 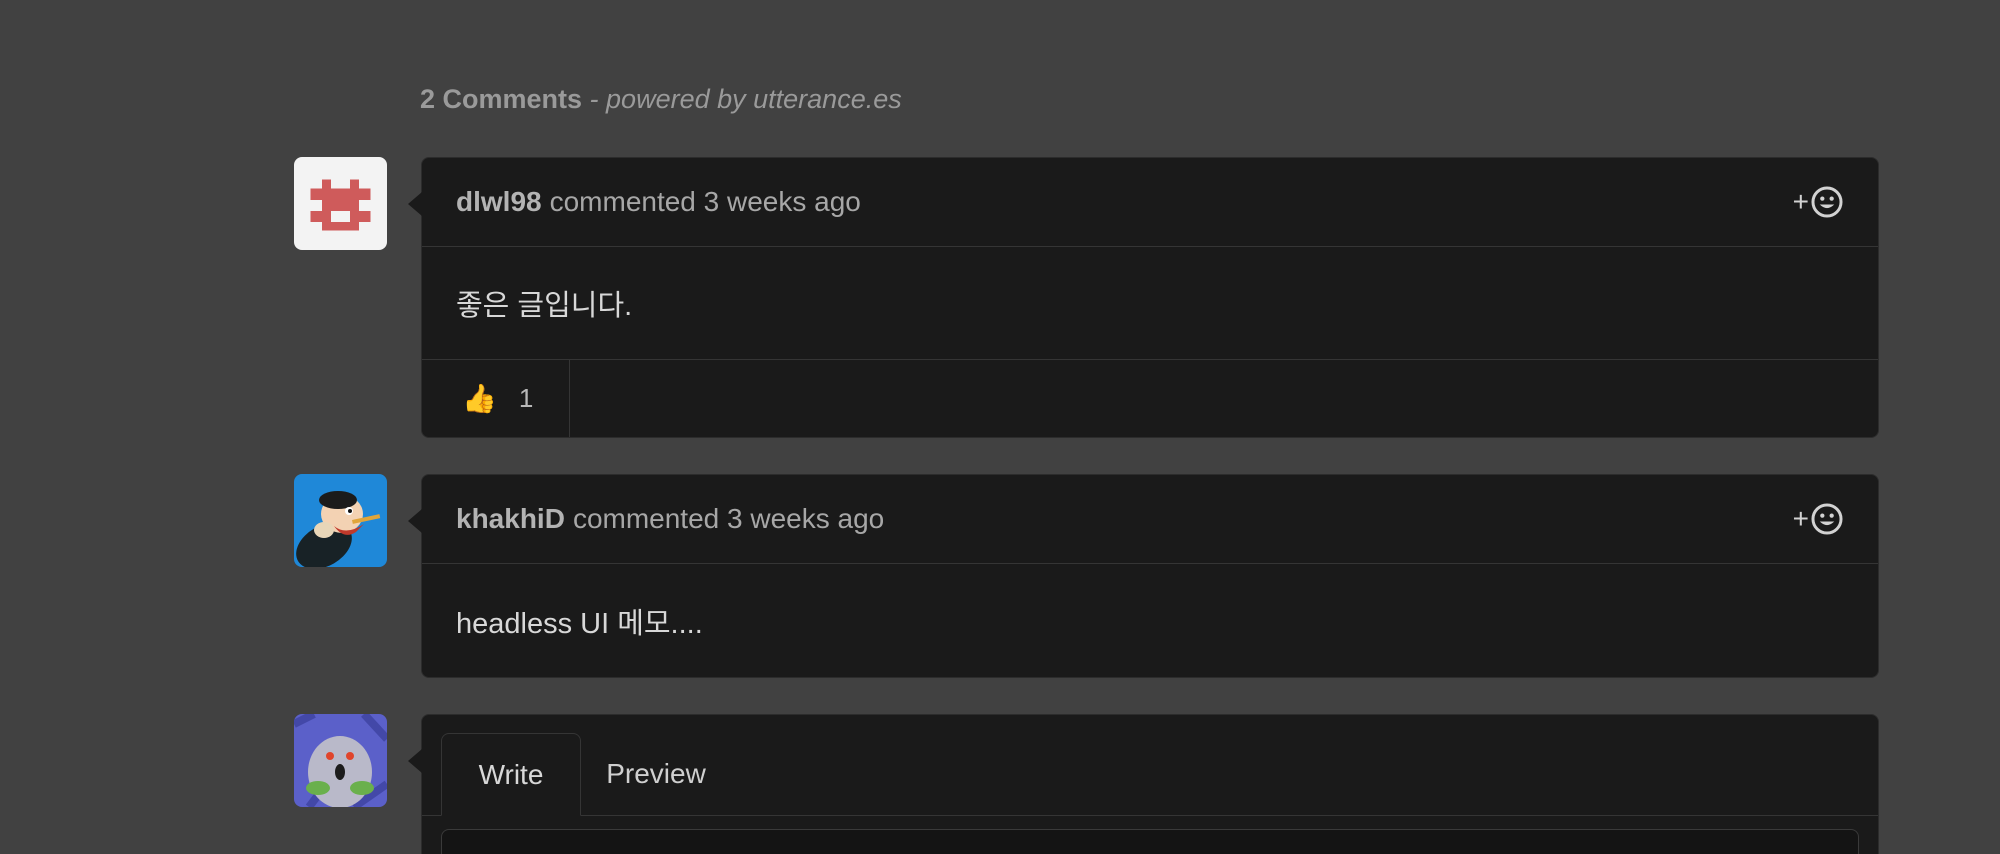 I want to click on current-user-avatar, so click(x=340, y=760).